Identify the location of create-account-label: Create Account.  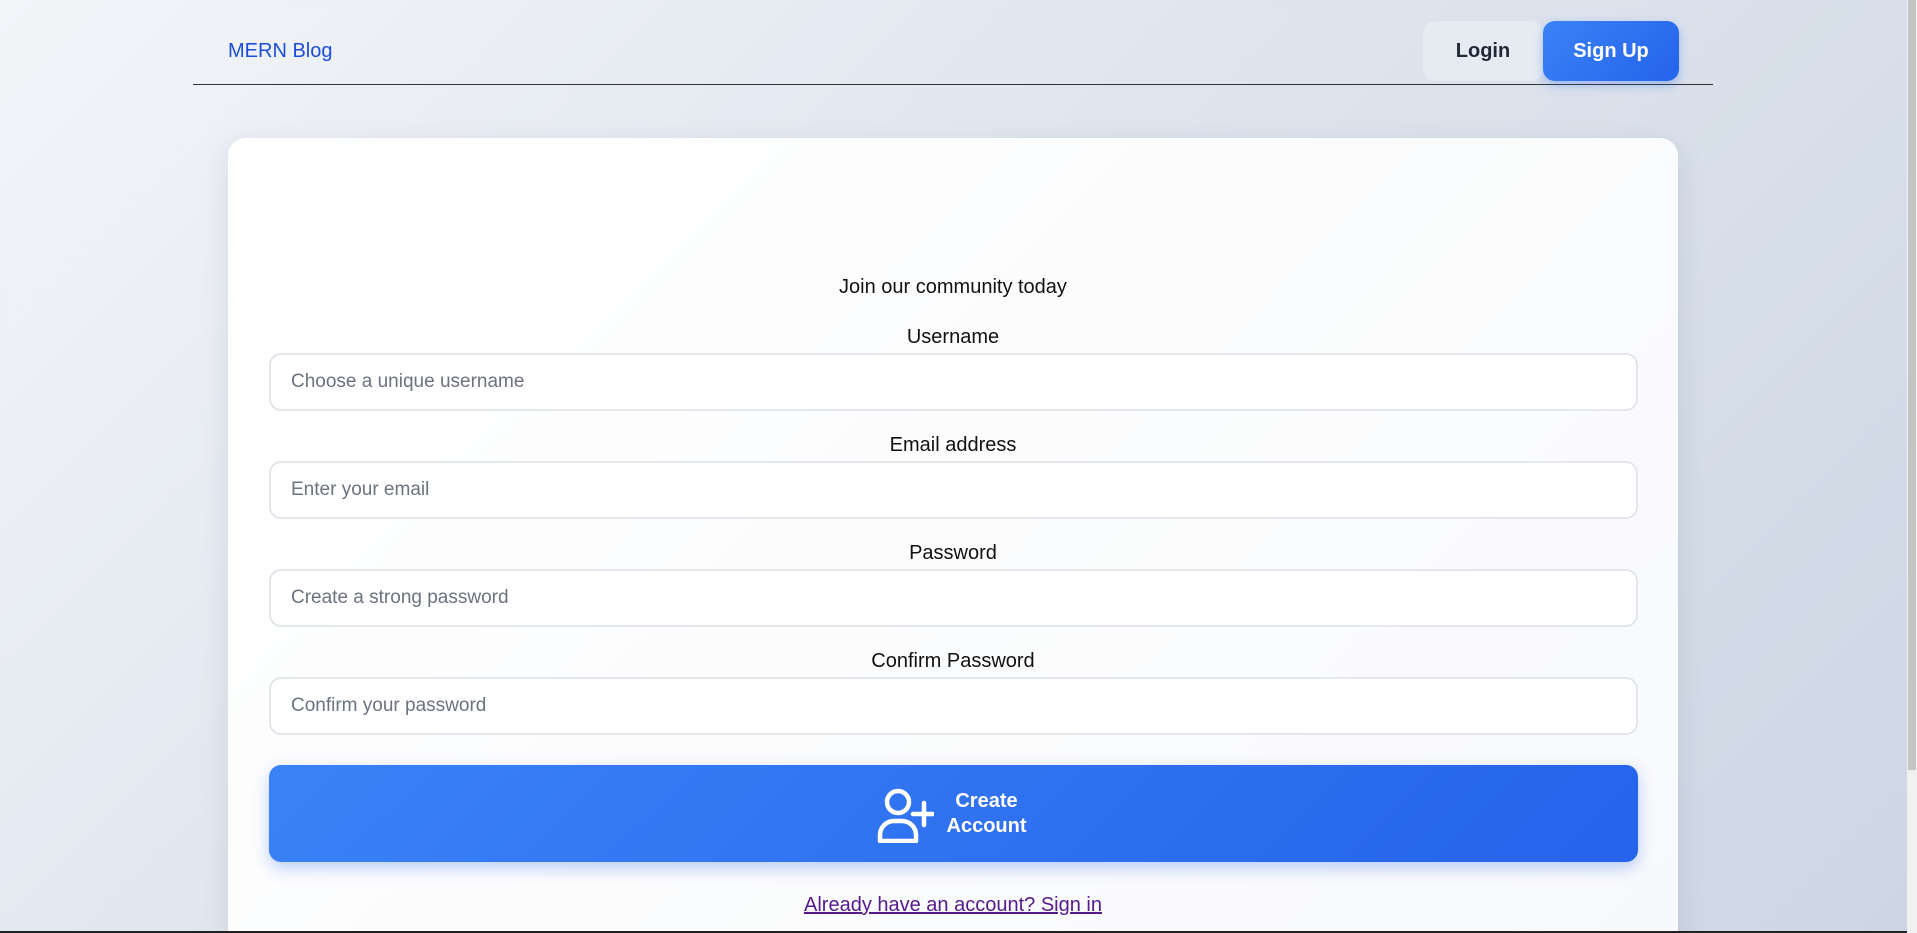
(986, 813).